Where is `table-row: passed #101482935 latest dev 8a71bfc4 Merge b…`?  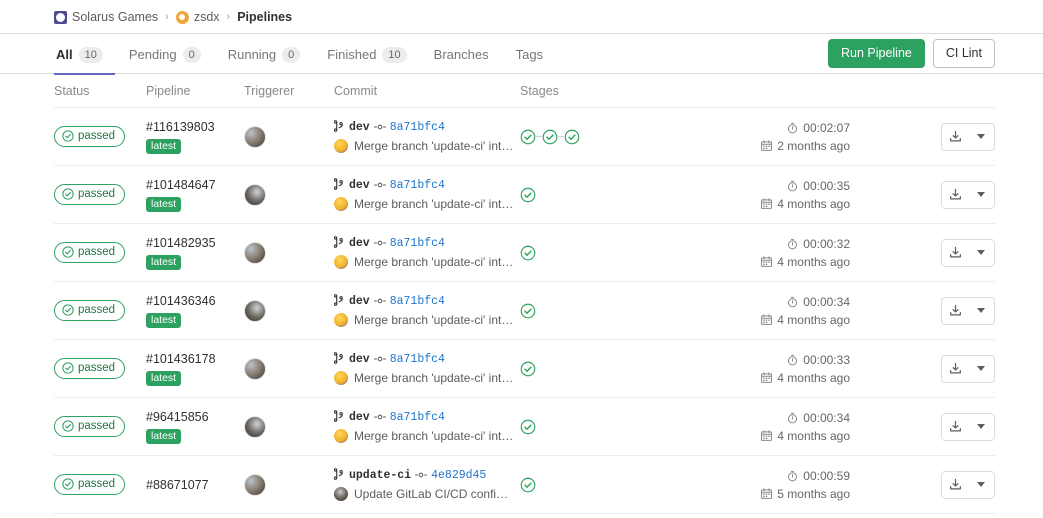 table-row: passed #101482935 latest dev 8a71bfc4 Merge b… is located at coordinates (524, 253).